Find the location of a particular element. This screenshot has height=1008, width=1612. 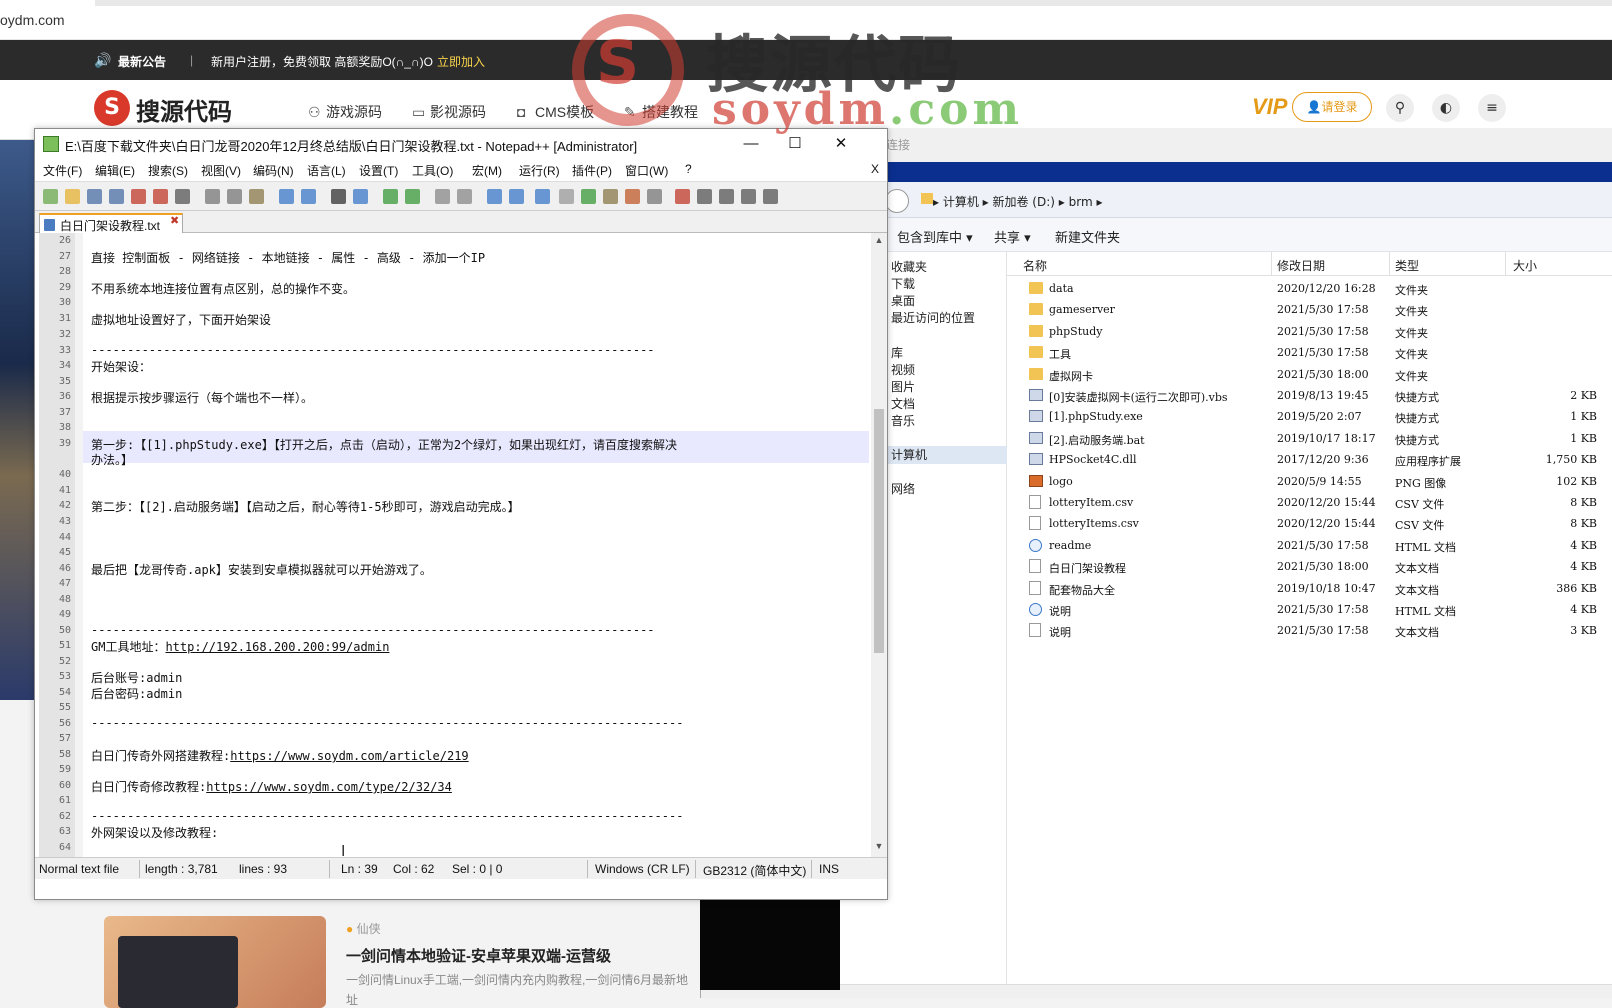

menu-edit: 编辑(E) is located at coordinates (115, 170).